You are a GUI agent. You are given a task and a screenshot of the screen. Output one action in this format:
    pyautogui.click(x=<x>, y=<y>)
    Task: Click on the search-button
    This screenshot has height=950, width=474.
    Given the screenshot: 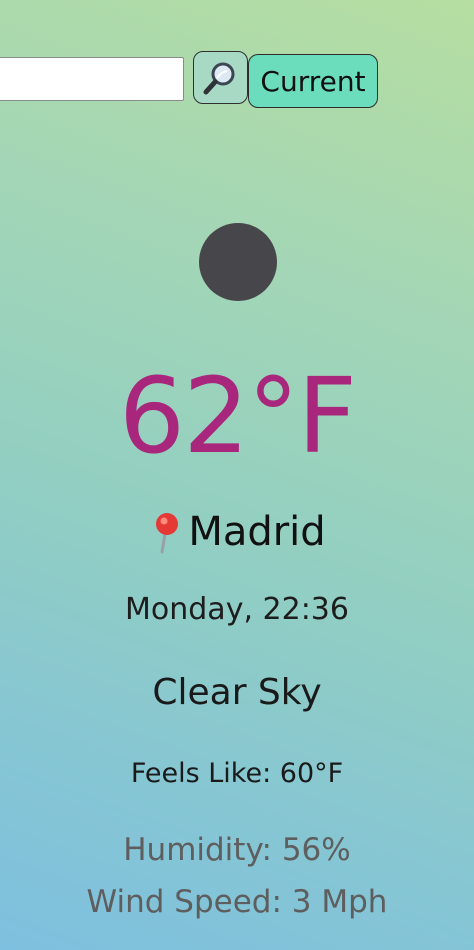 What is the action you would take?
    pyautogui.click(x=220, y=77)
    